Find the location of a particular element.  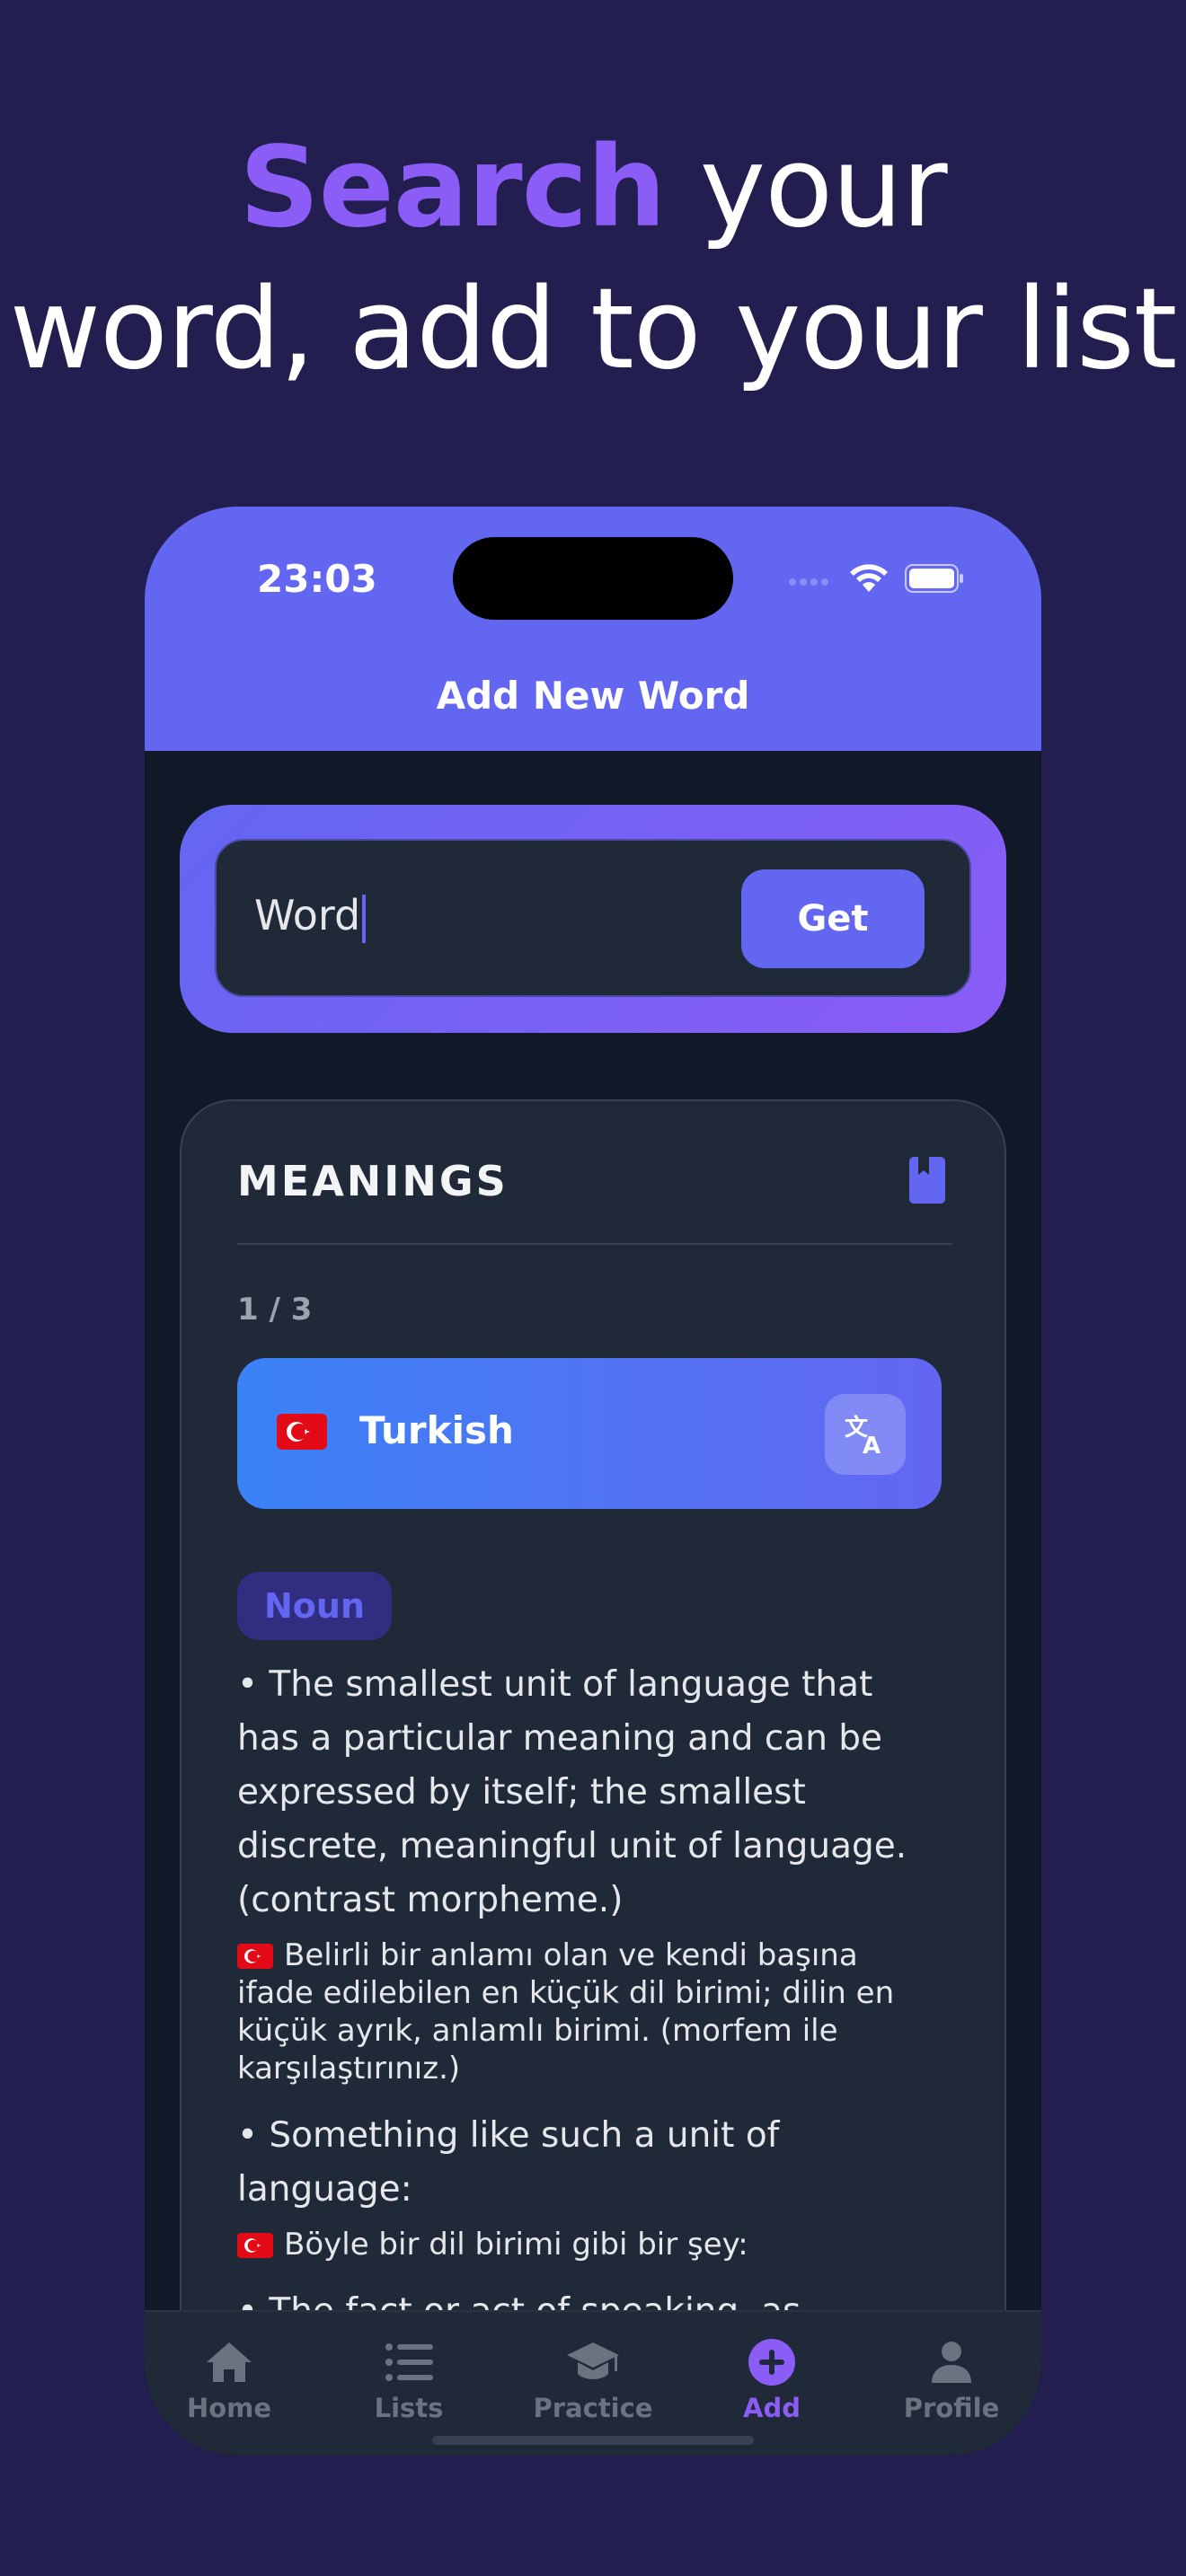

definition-tr-2: Böyle bir dil birimi gibi bir şey: is located at coordinates (578, 2244).